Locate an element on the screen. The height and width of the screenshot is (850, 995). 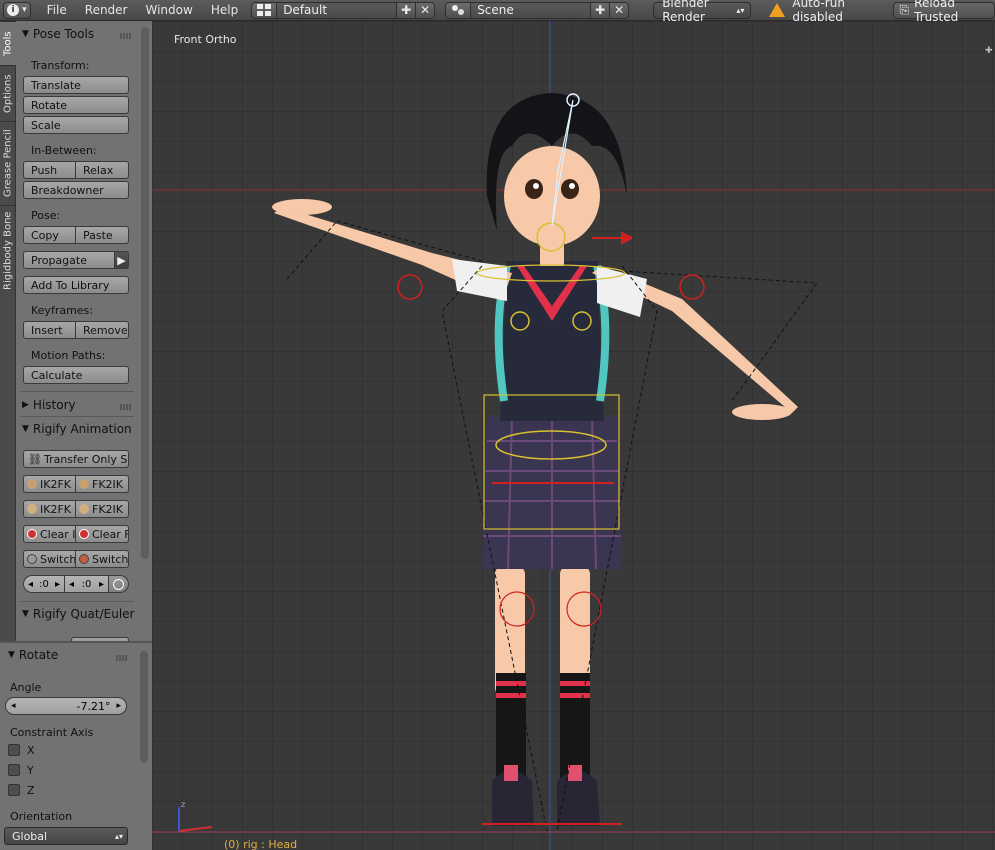
fk2ik-button-1: FK2IK is located at coordinates (102, 484).